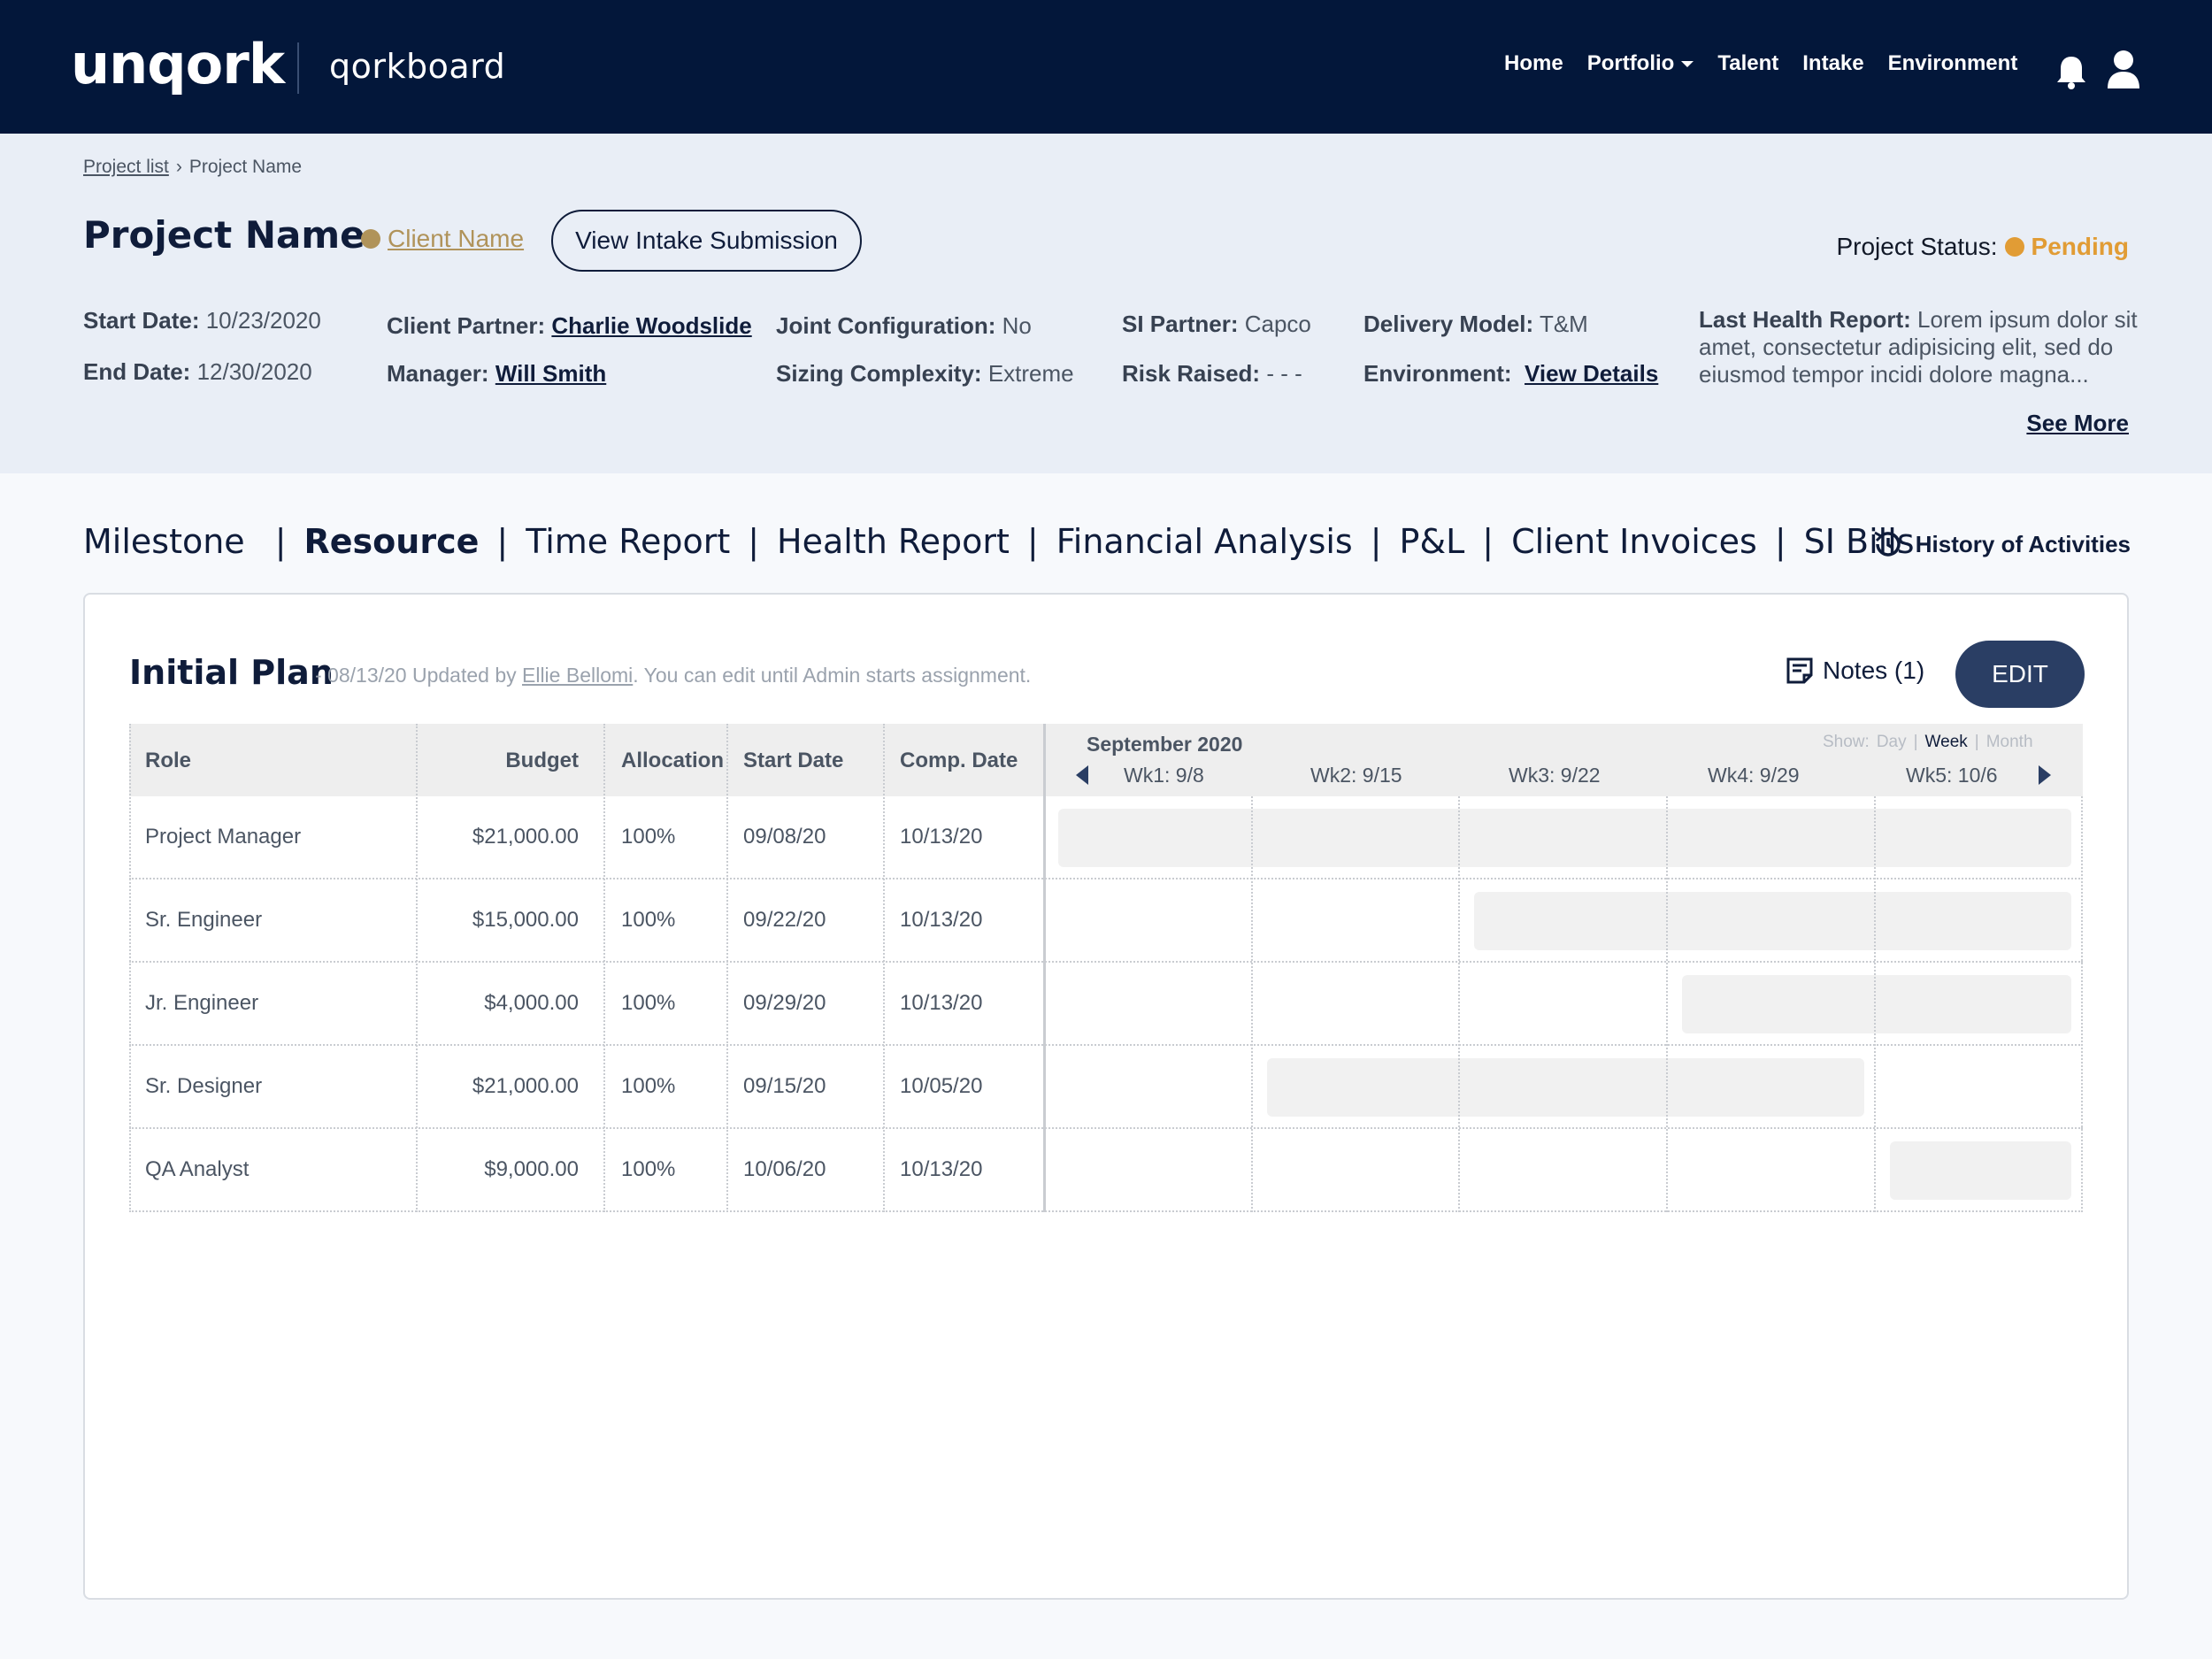 The image size is (2212, 1659). What do you see at coordinates (1192, 374) in the screenshot?
I see `risk-raised-label: Risk Raised:` at bounding box center [1192, 374].